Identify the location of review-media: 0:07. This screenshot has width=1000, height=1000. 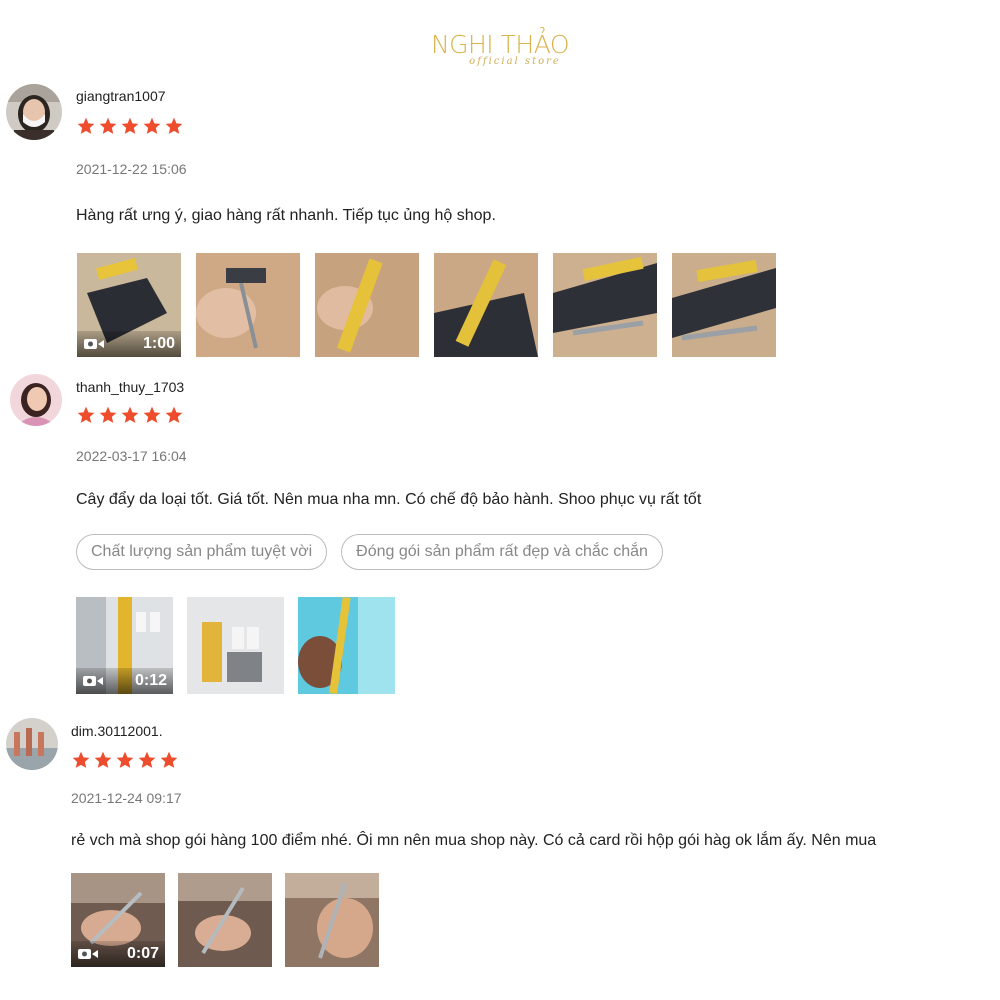
(225, 920).